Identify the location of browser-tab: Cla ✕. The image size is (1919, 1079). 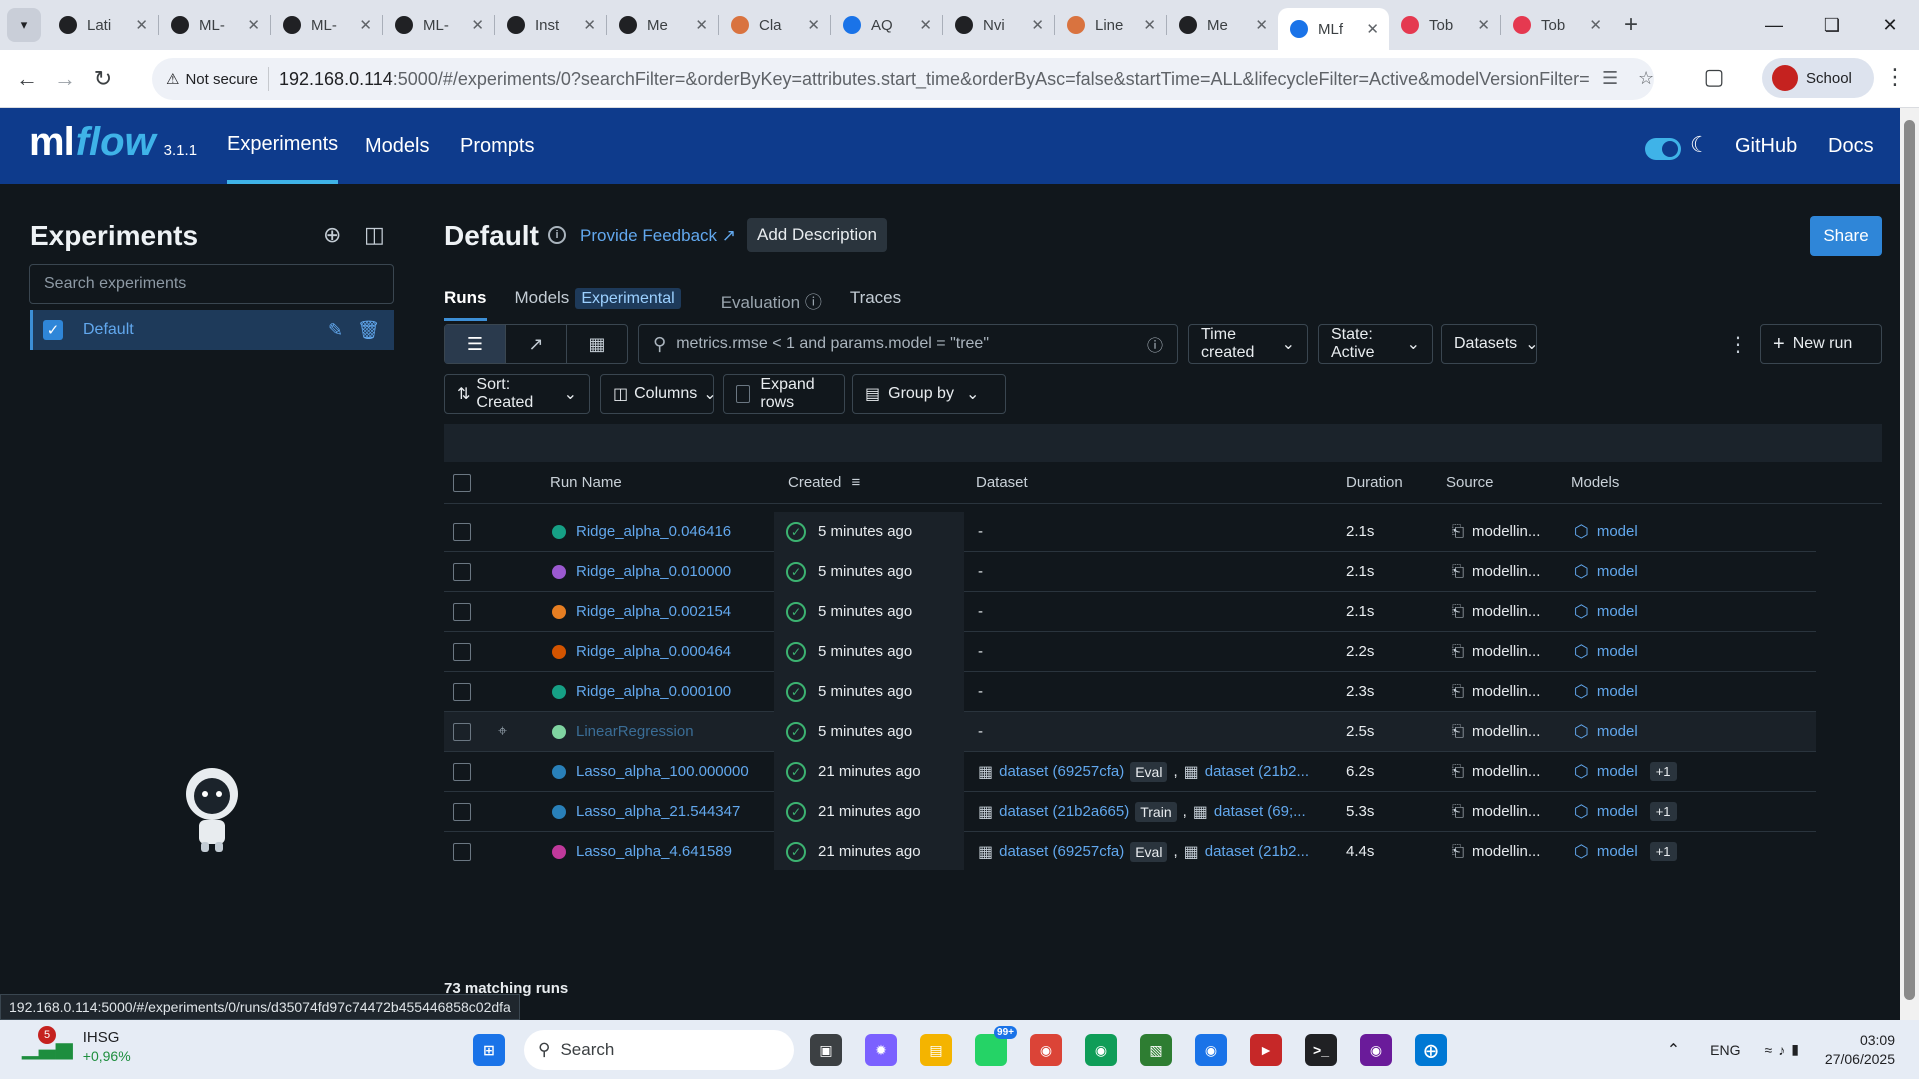
(774, 25).